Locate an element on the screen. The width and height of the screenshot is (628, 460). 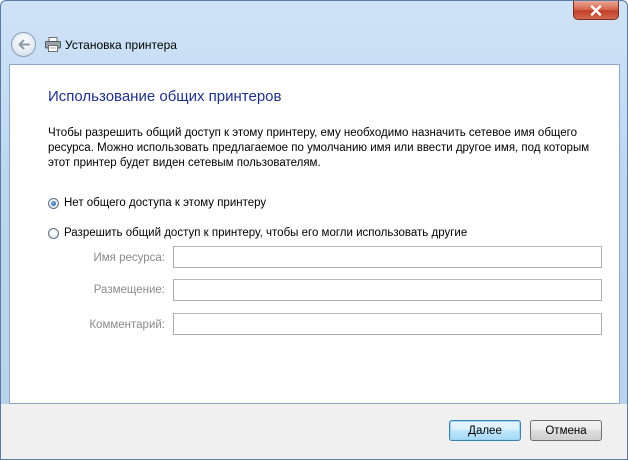
comment-label: Комментарий: is located at coordinates (127, 325).